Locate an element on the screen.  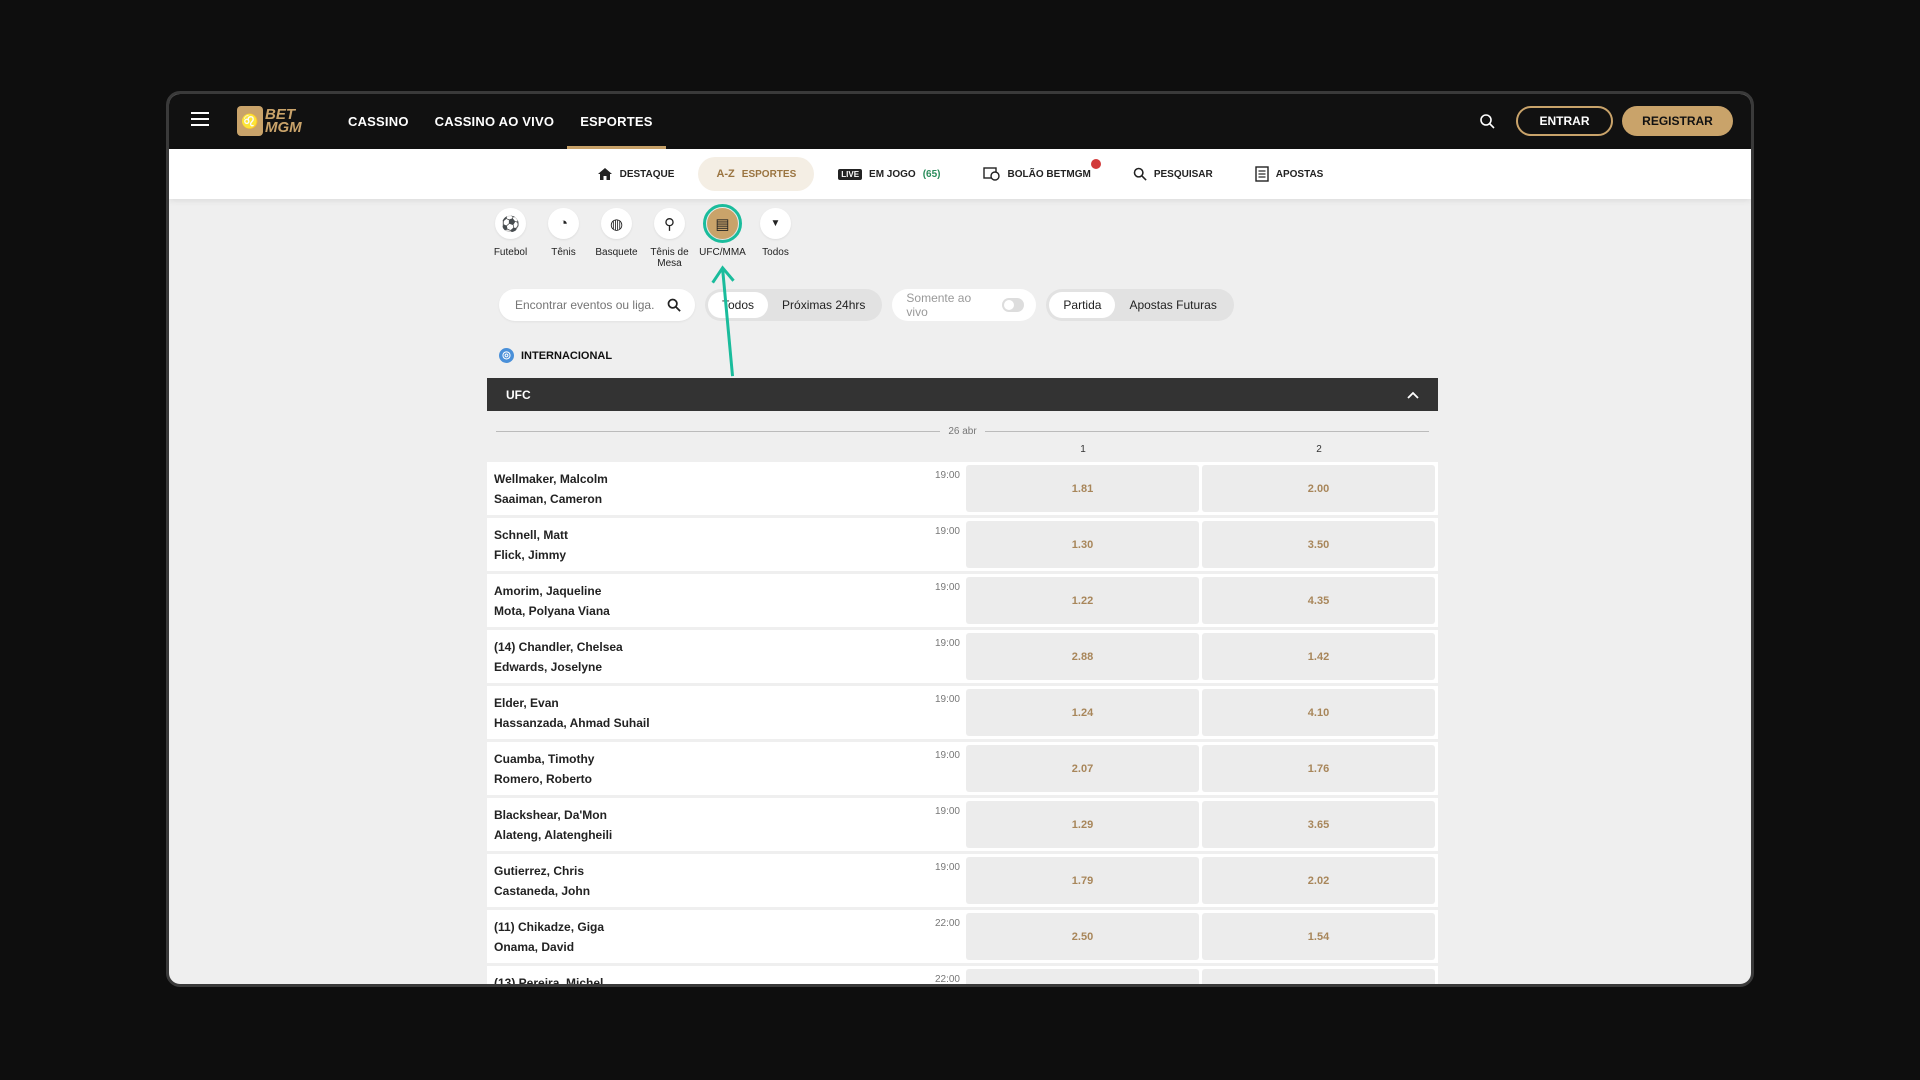
odd-button-2: 1.76 is located at coordinates (1318, 768).